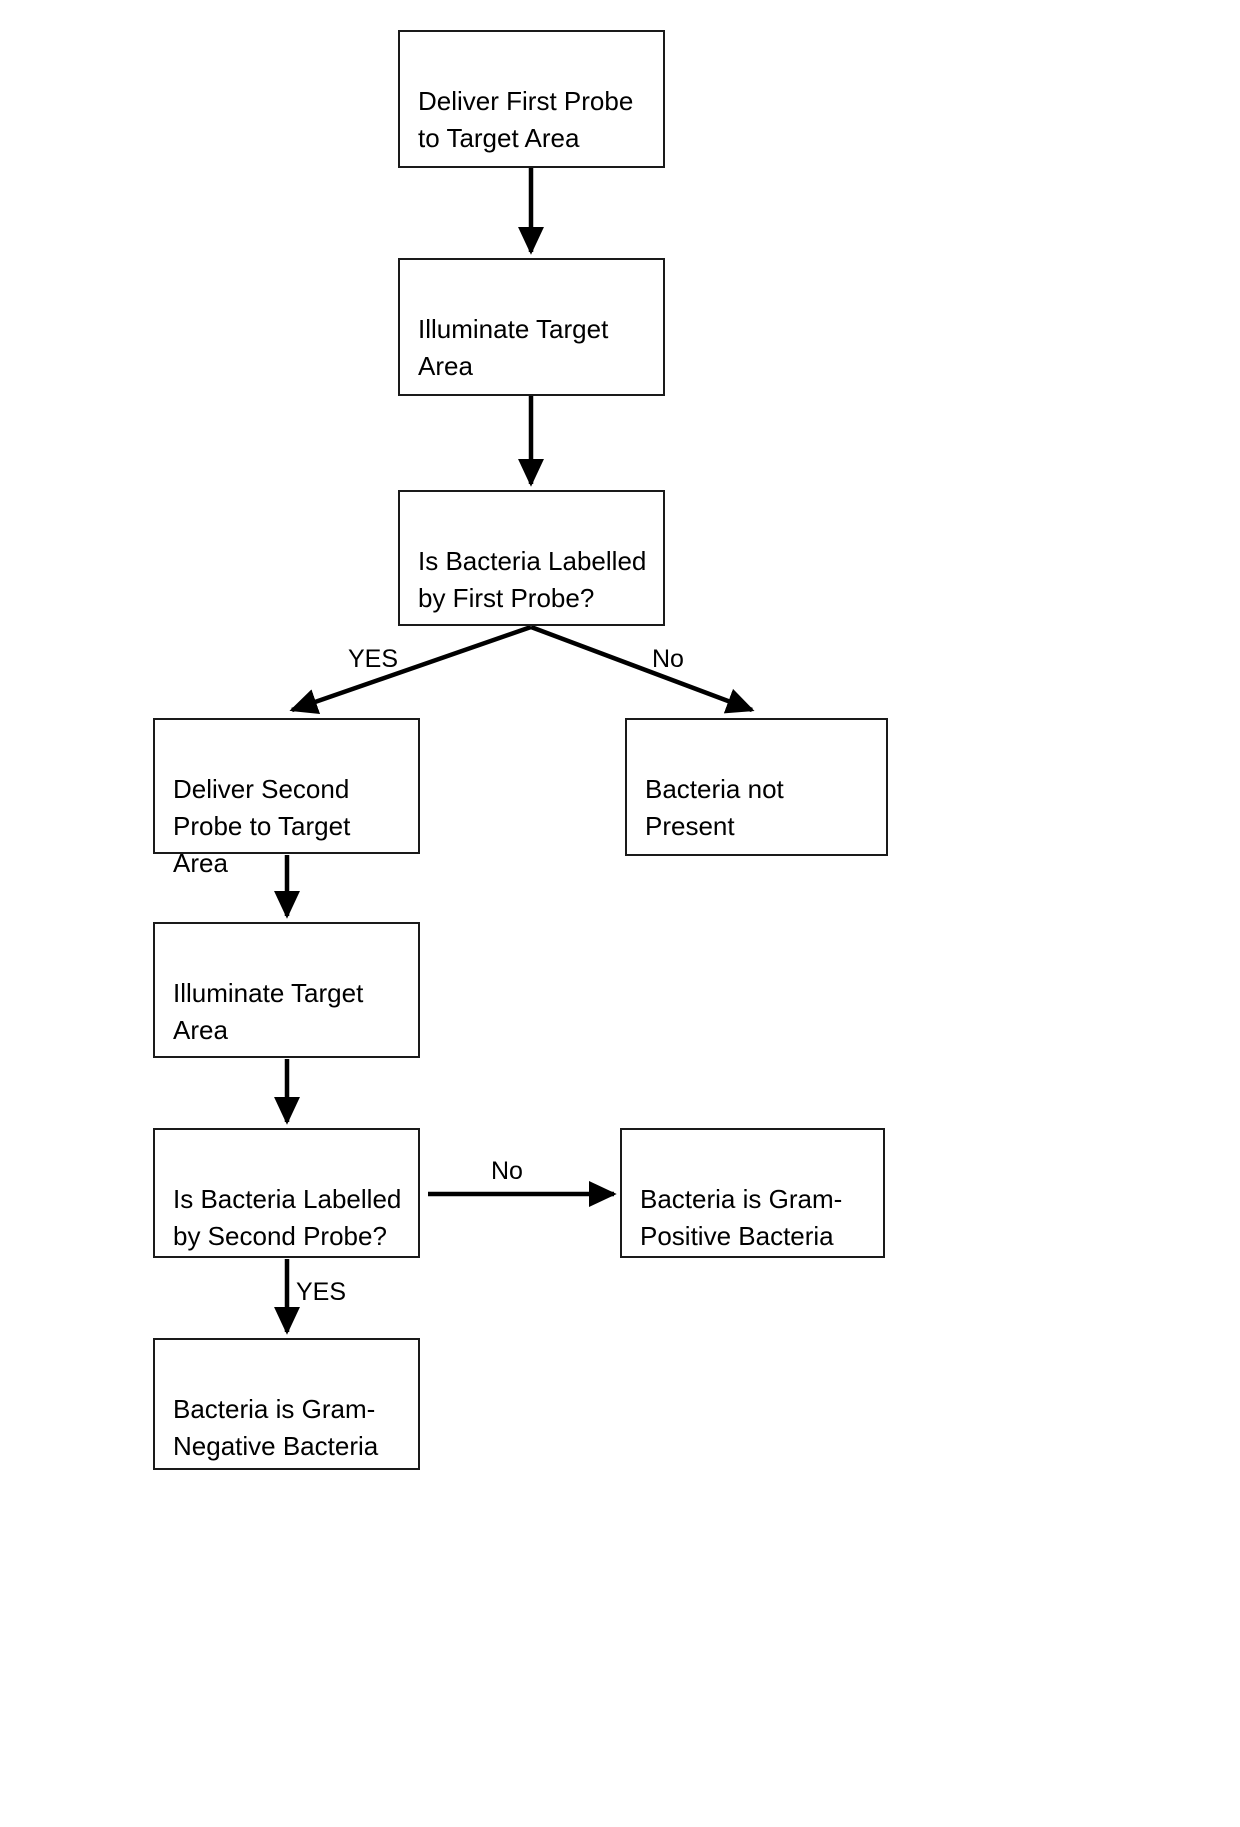 The image size is (1240, 1827). I want to click on node-illuminate-target-area-1: Illuminate Target Area, so click(531, 327).